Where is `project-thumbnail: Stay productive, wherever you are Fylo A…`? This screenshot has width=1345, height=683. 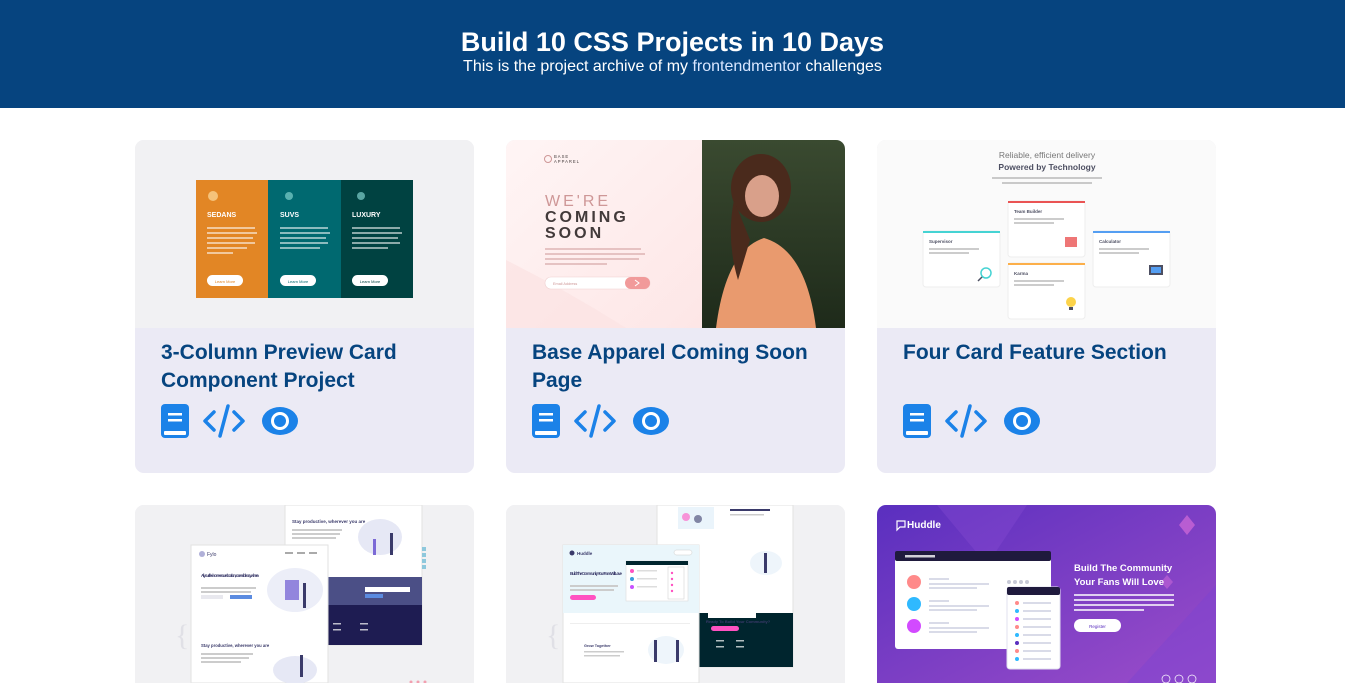
project-thumbnail: Stay productive, wherever you are Fylo A… is located at coordinates (304, 594).